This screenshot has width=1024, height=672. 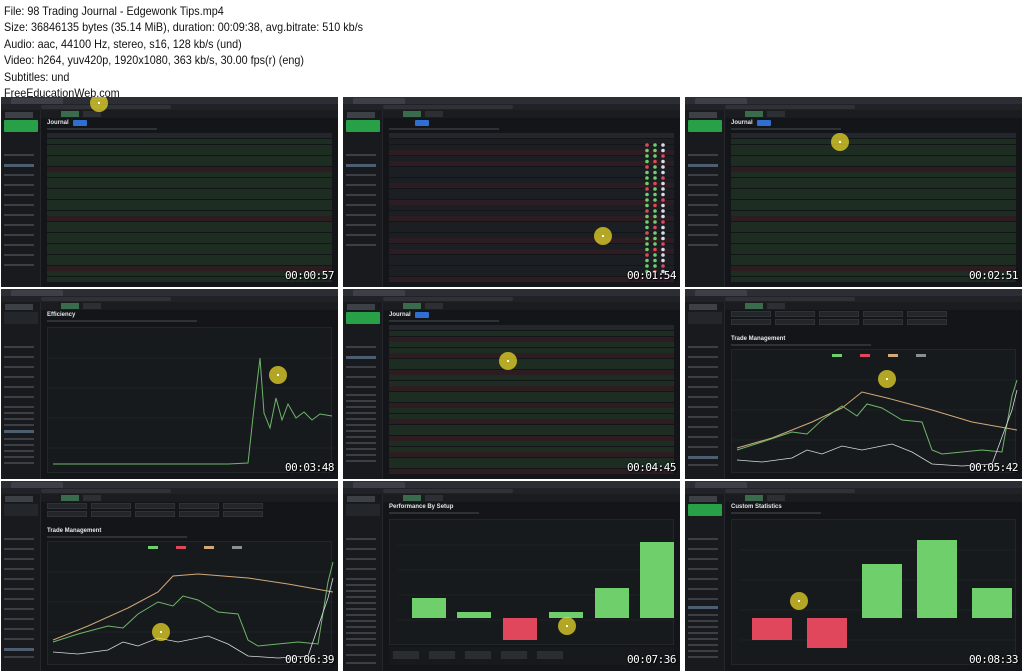 I want to click on click-highlight-icon, so click(x=799, y=601).